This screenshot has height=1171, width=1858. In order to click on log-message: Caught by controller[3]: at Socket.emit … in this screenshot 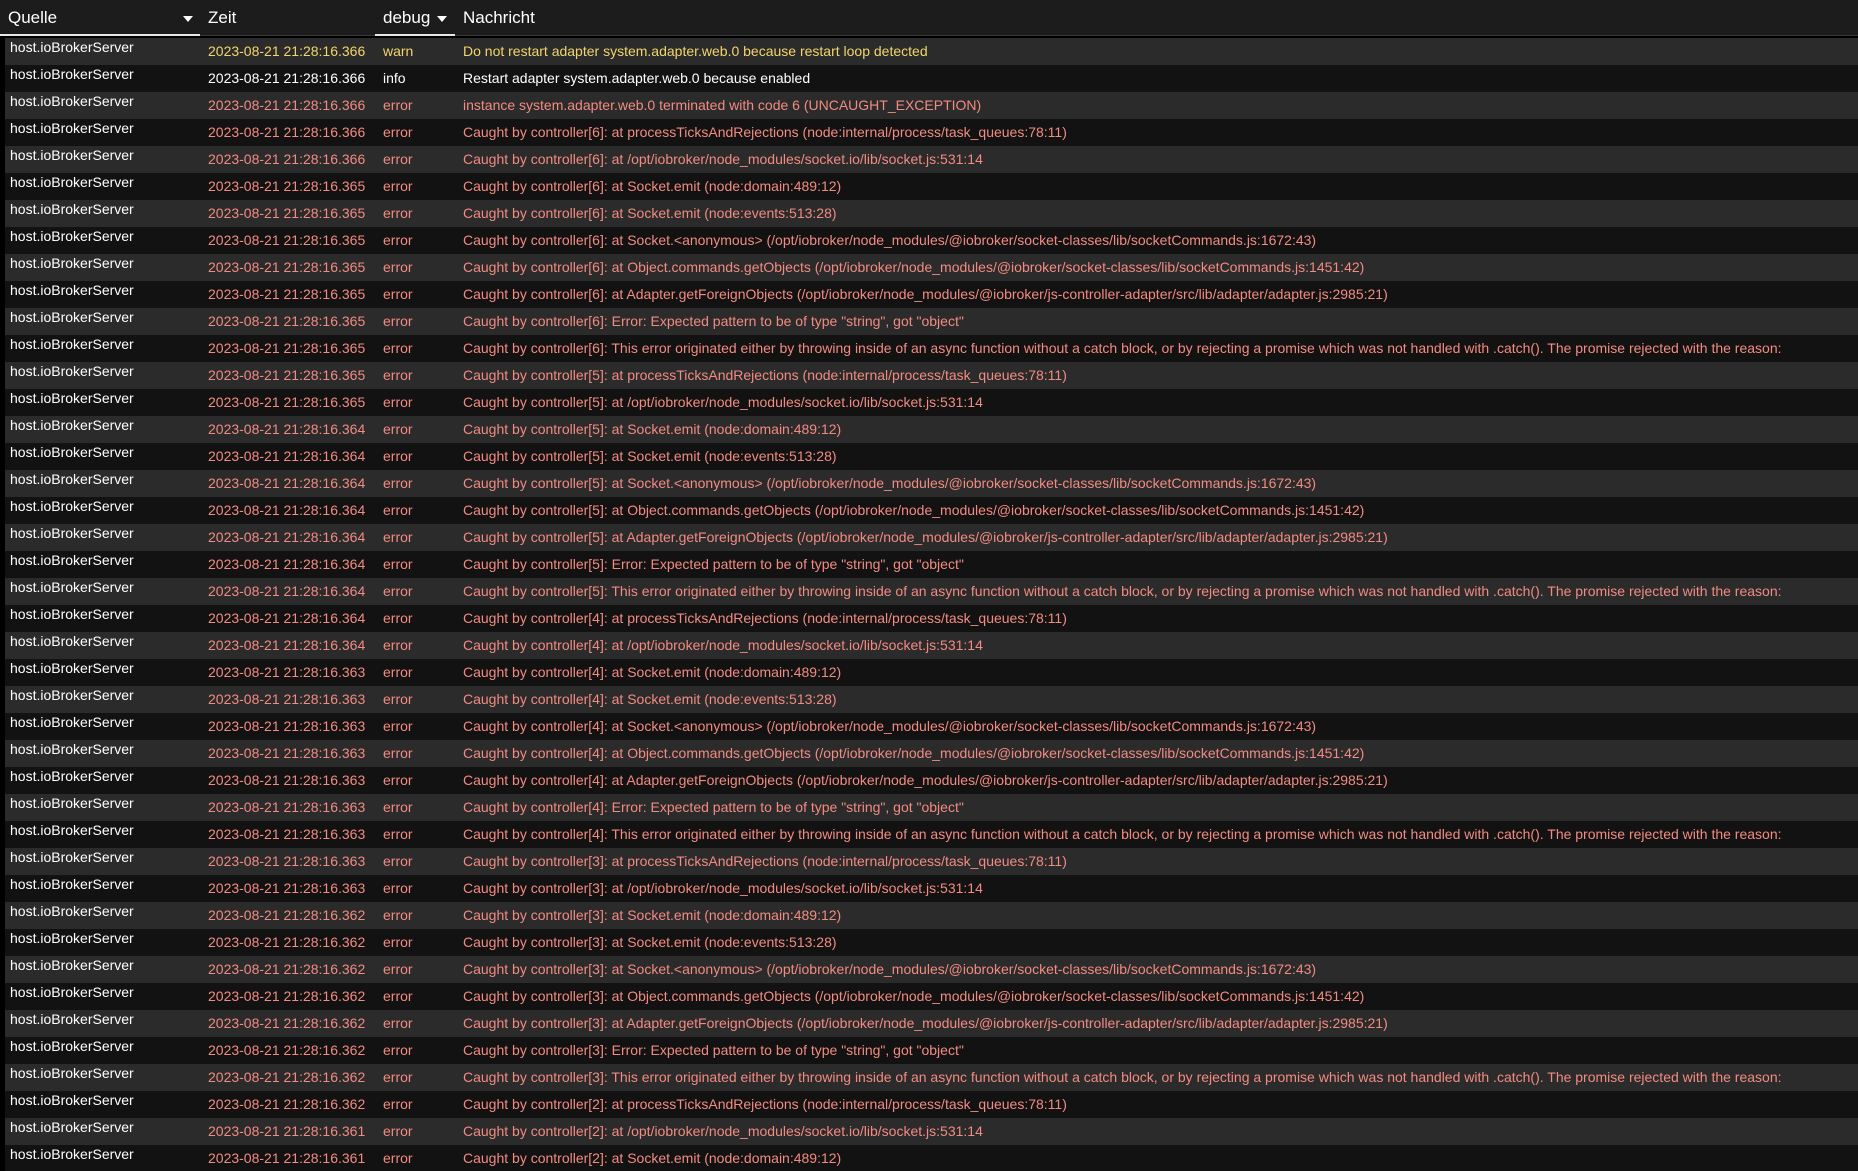, I will do `click(652, 915)`.